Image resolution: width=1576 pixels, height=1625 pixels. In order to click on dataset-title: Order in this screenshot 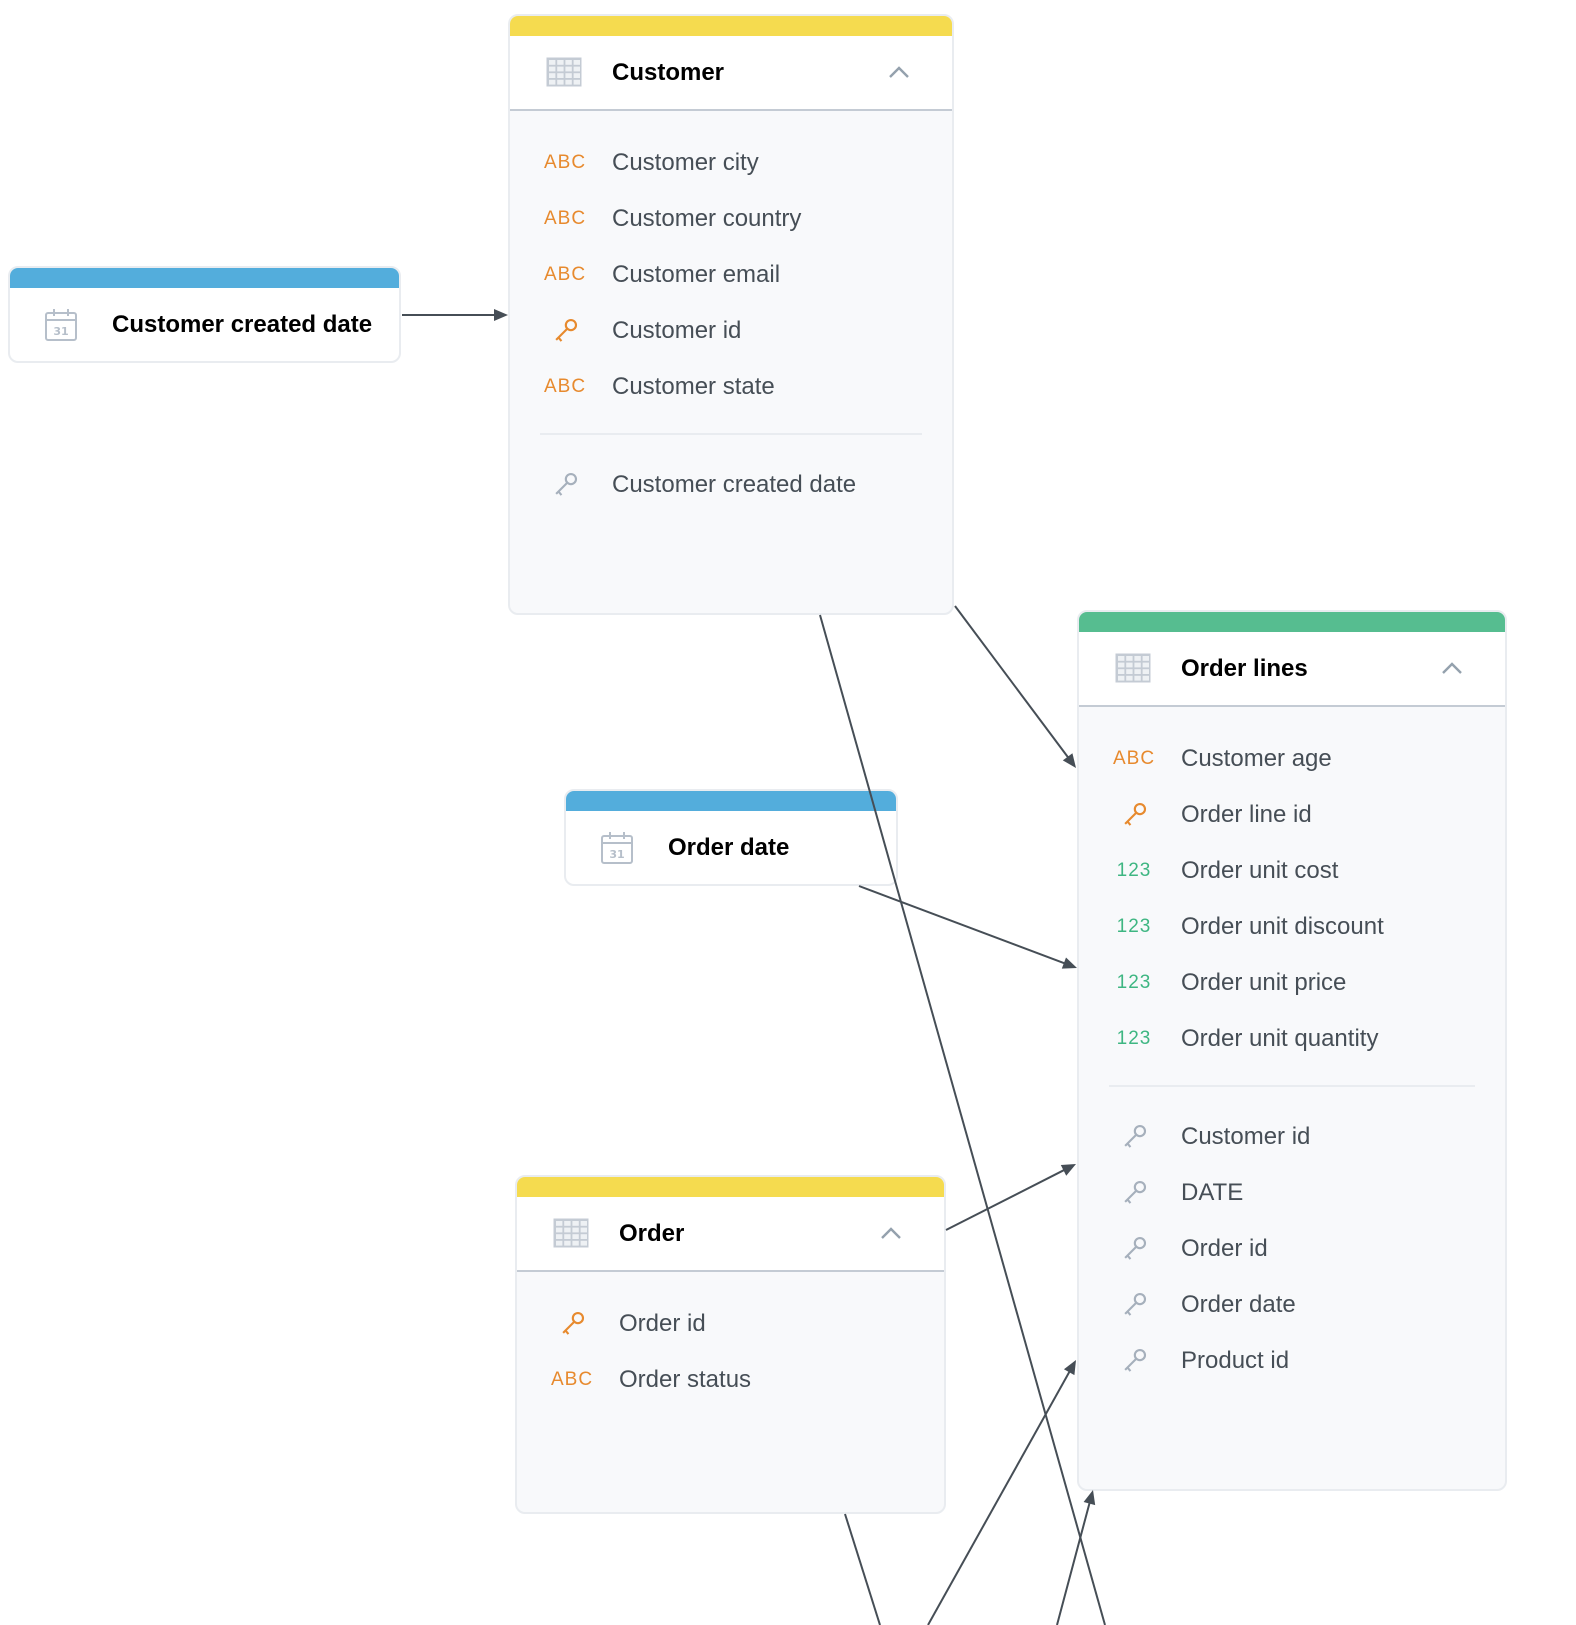, I will do `click(652, 1233)`.